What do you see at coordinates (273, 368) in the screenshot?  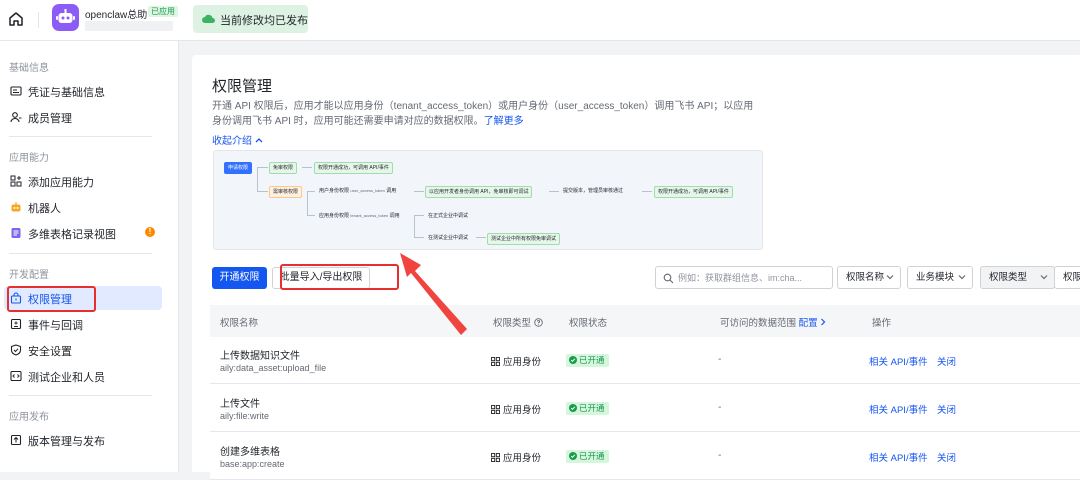 I see `permission-code: aily:data_asset:upload_file` at bounding box center [273, 368].